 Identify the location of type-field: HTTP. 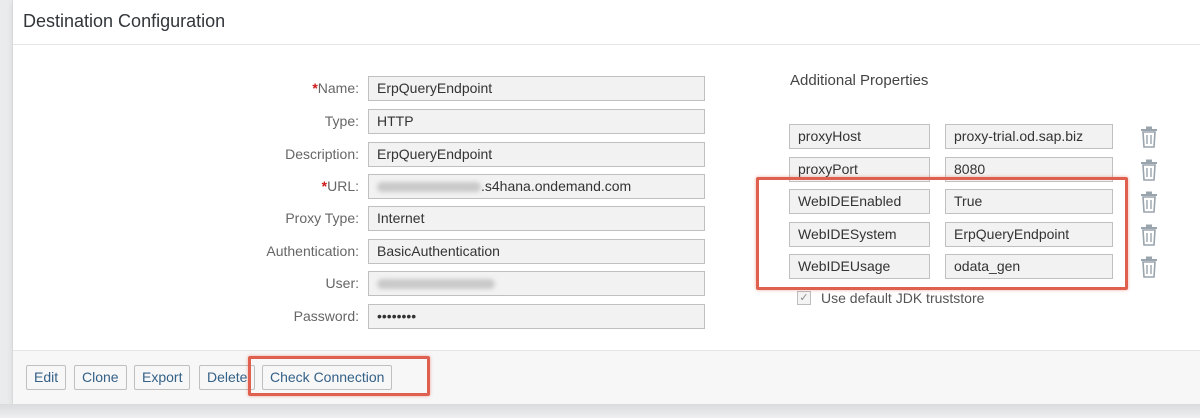
(536, 121).